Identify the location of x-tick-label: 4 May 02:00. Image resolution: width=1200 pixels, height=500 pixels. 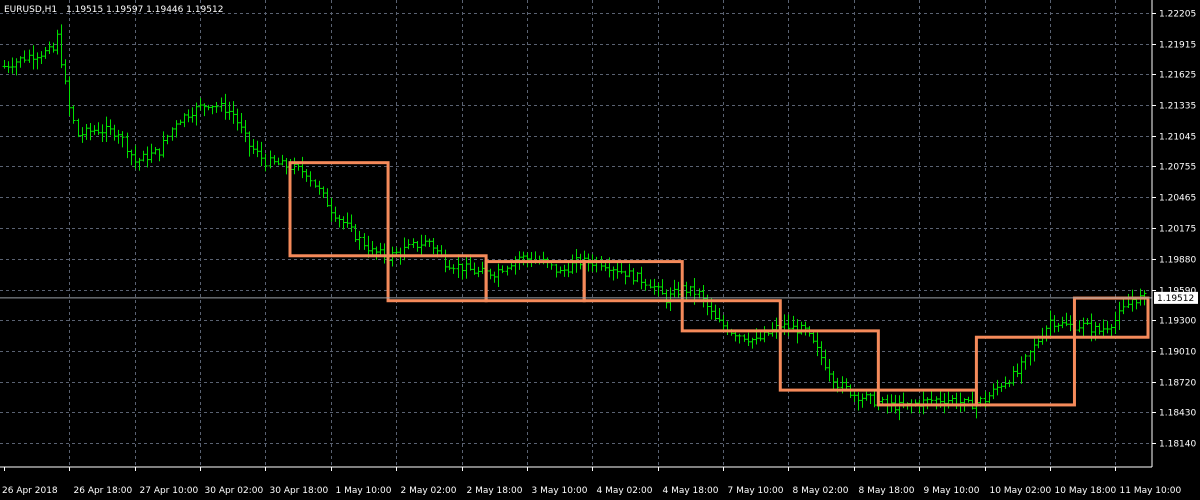
(625, 491).